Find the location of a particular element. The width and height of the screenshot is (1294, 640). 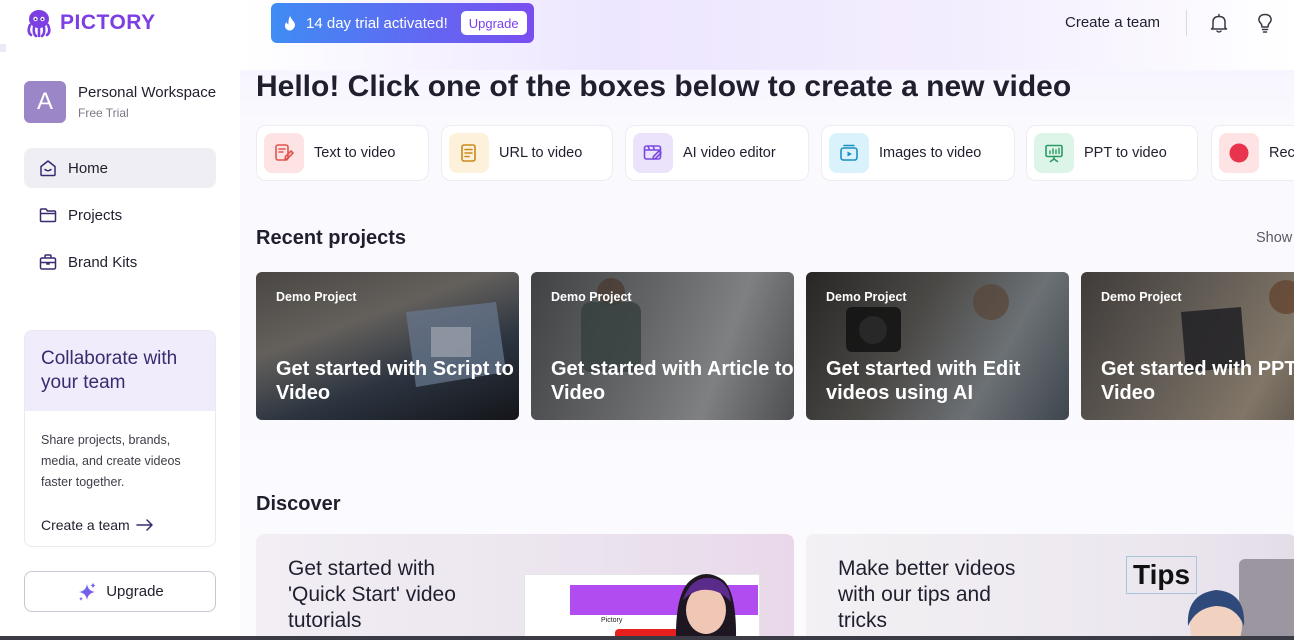

project-title: Get started with Script to Video is located at coordinates (395, 381).